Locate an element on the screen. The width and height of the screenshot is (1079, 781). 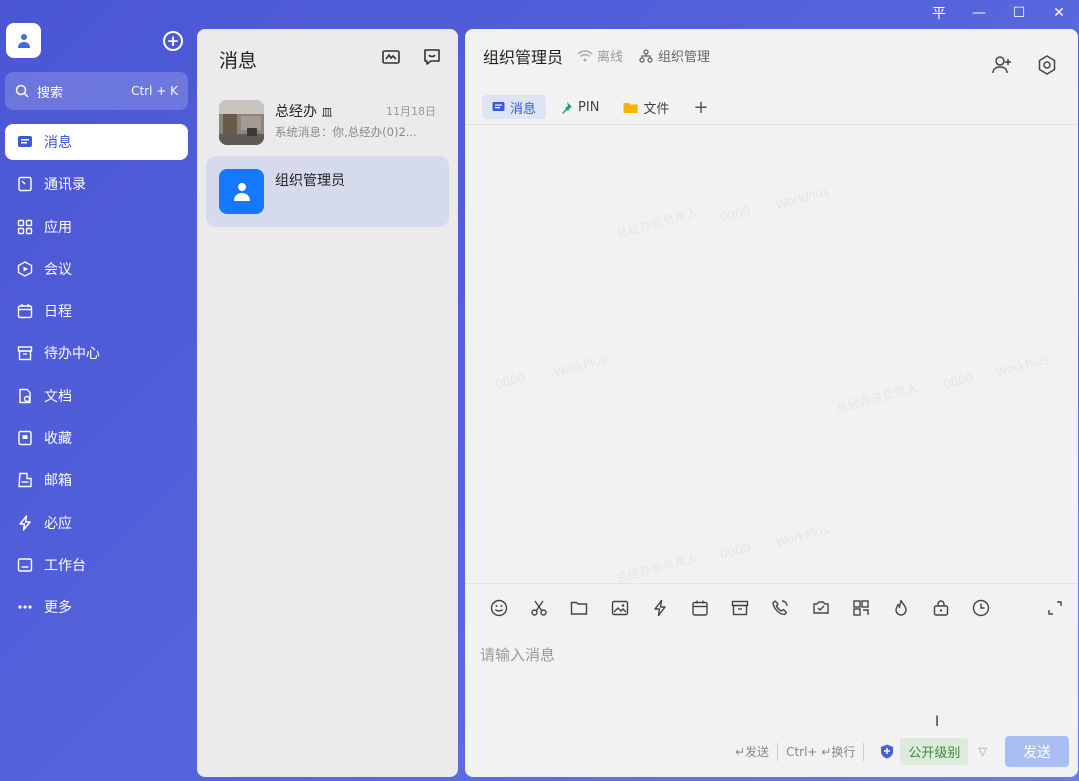
lightning-icon is located at coordinates (25, 523).